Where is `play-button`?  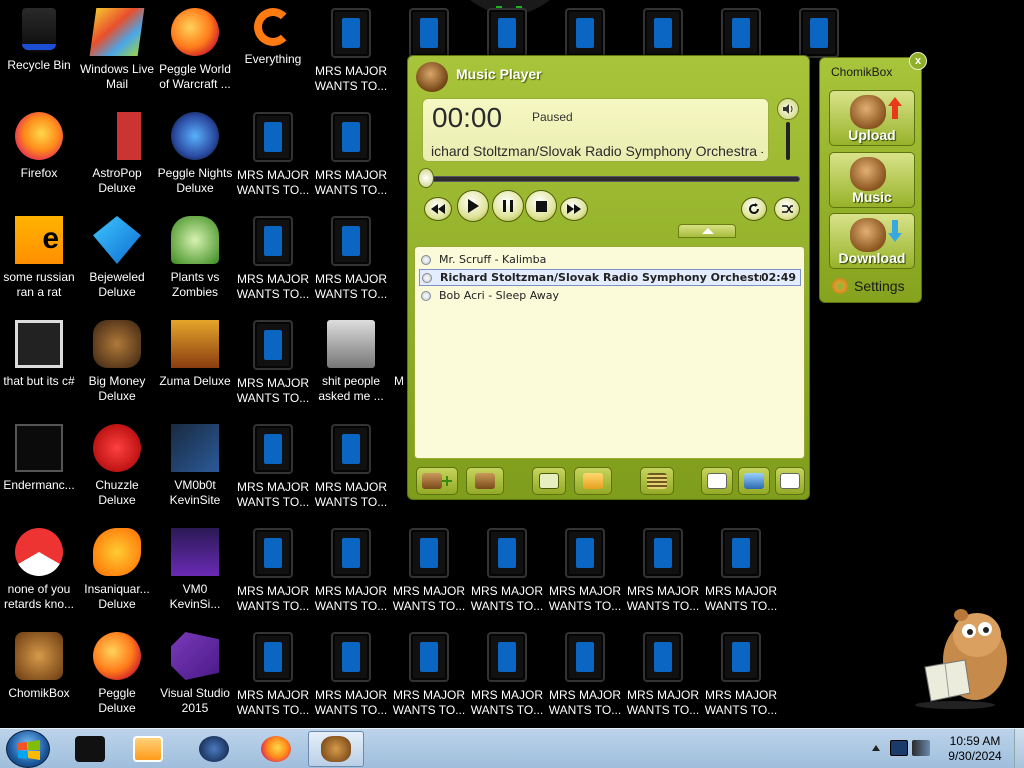
play-button is located at coordinates (473, 206).